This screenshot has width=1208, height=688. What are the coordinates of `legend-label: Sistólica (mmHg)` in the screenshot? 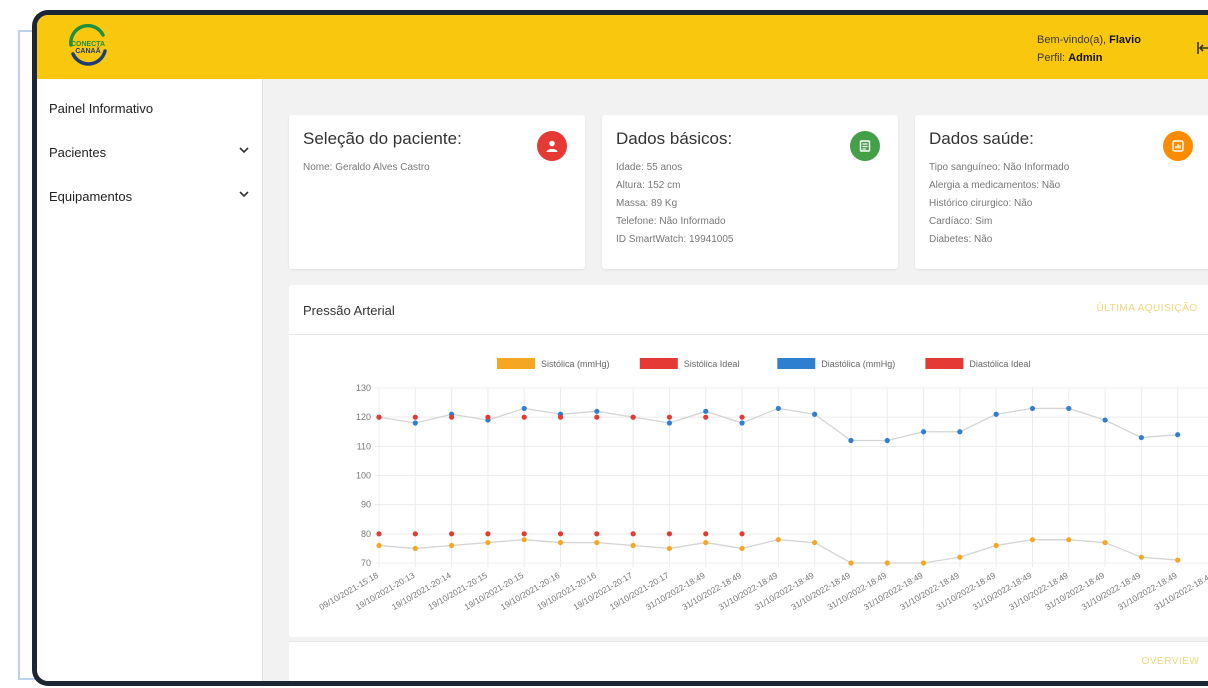 It's located at (575, 364).